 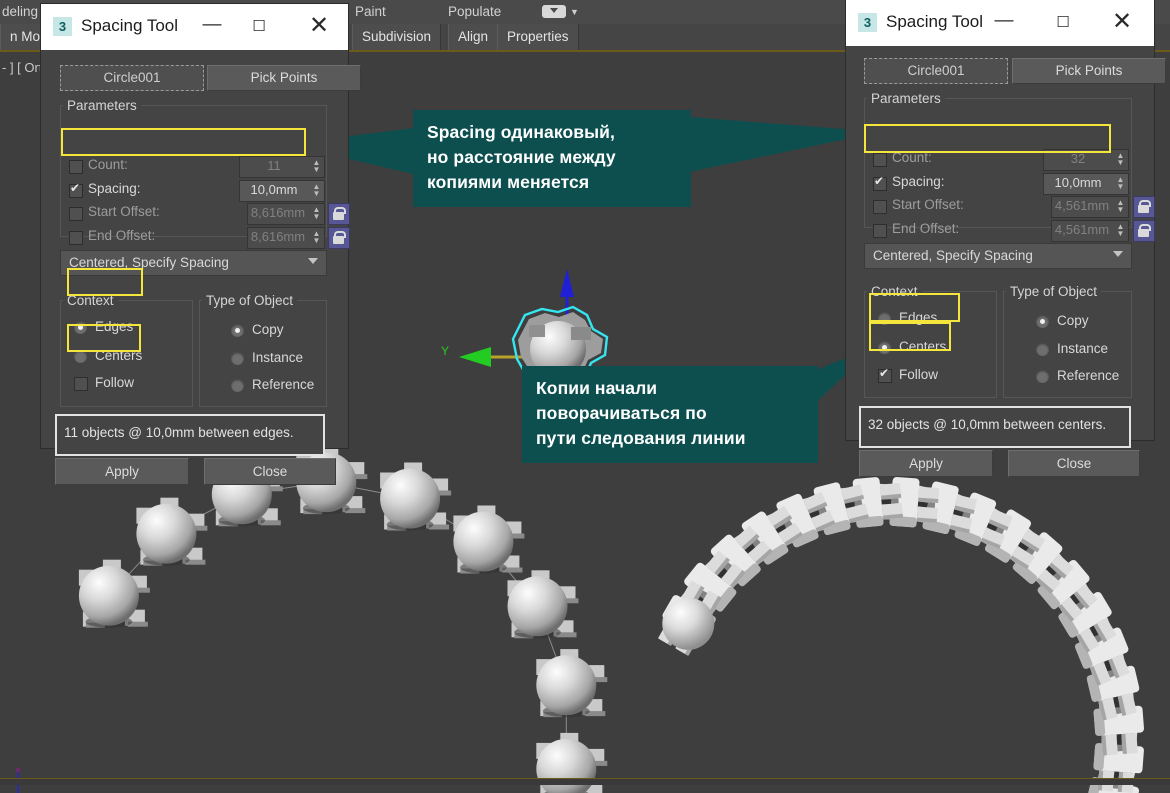 I want to click on param-row-spacing-right: Spacing: 10,0mm ▲▼, so click(x=1001, y=184).